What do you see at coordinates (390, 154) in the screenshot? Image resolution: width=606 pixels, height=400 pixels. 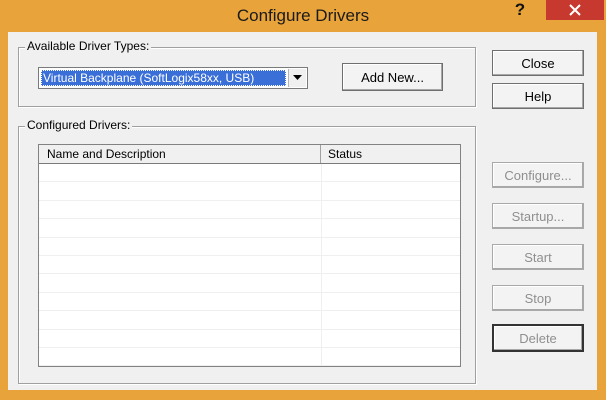 I see `column-header-status: Status` at bounding box center [390, 154].